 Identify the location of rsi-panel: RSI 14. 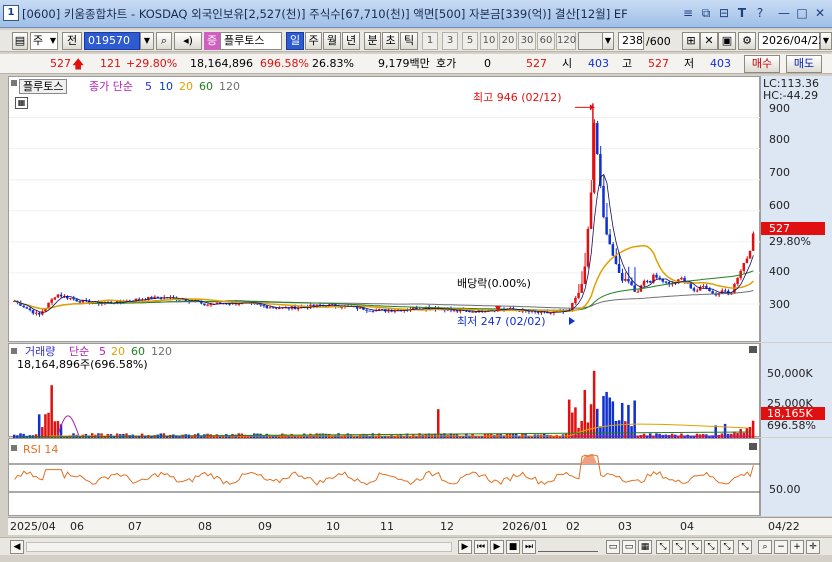
(384, 477).